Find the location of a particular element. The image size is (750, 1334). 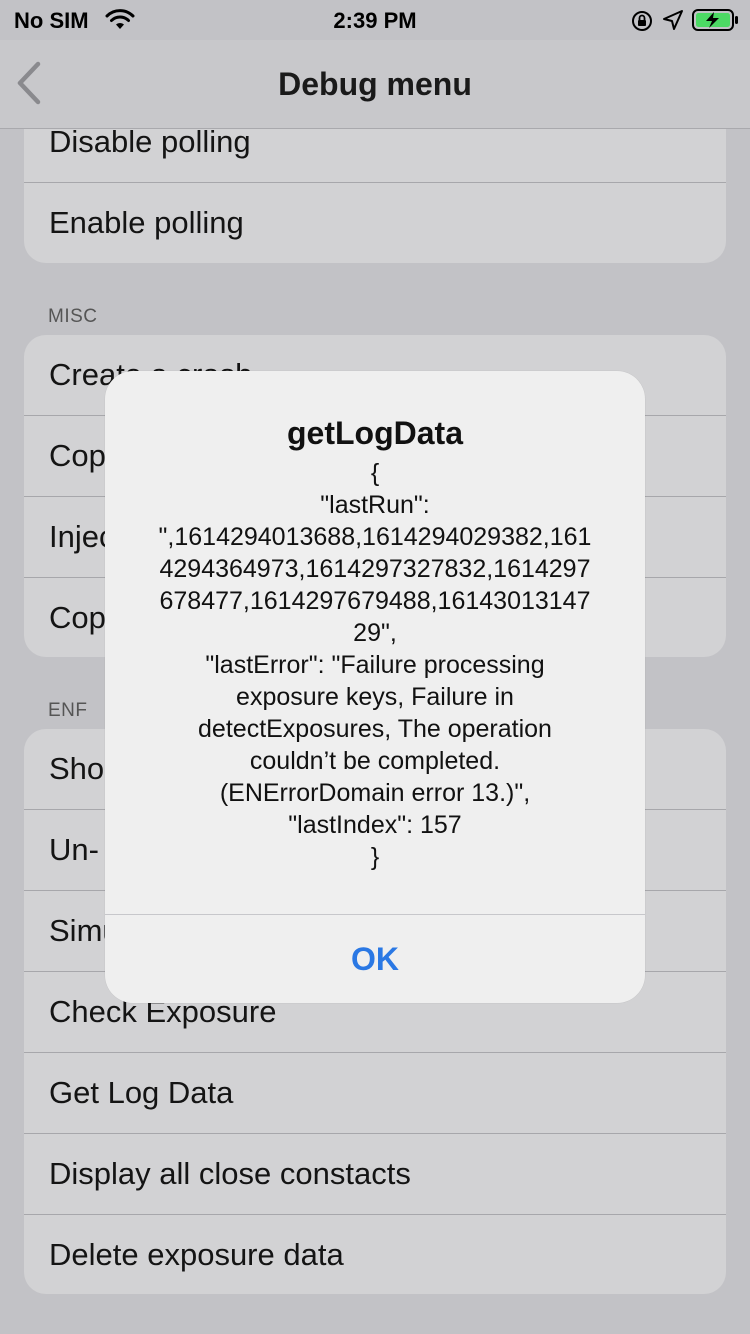

alert-message-line: exposure keys, Failure in is located at coordinates (375, 697).